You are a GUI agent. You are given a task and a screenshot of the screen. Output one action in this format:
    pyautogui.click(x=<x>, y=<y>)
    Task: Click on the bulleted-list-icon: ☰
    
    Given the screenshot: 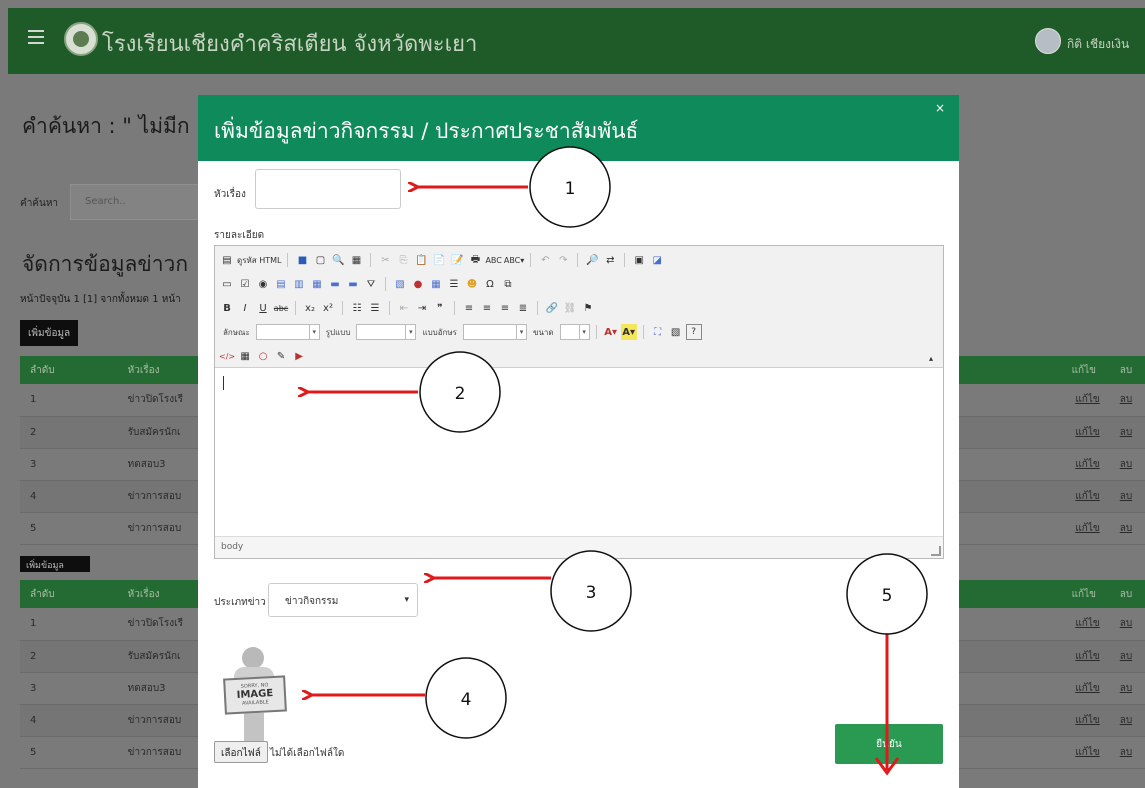 What is the action you would take?
    pyautogui.click(x=375, y=308)
    